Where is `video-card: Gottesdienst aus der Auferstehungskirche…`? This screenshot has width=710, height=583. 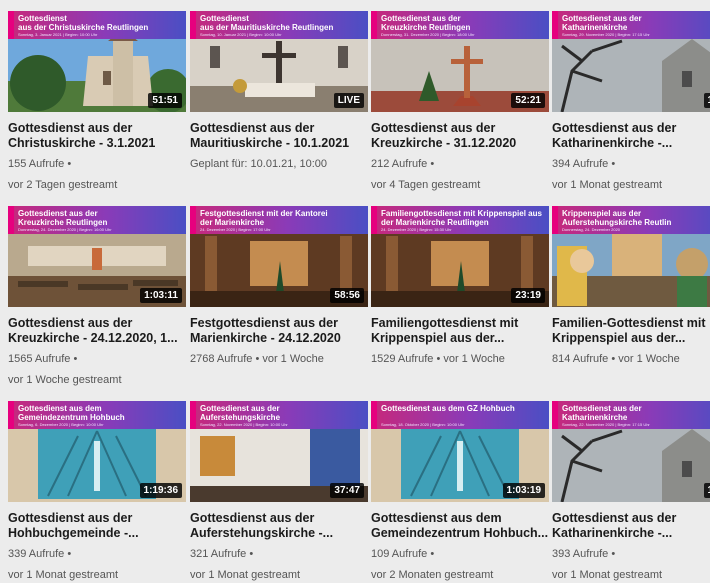
video-card: Gottesdienst aus der Auferstehungskirche… is located at coordinates (279, 492).